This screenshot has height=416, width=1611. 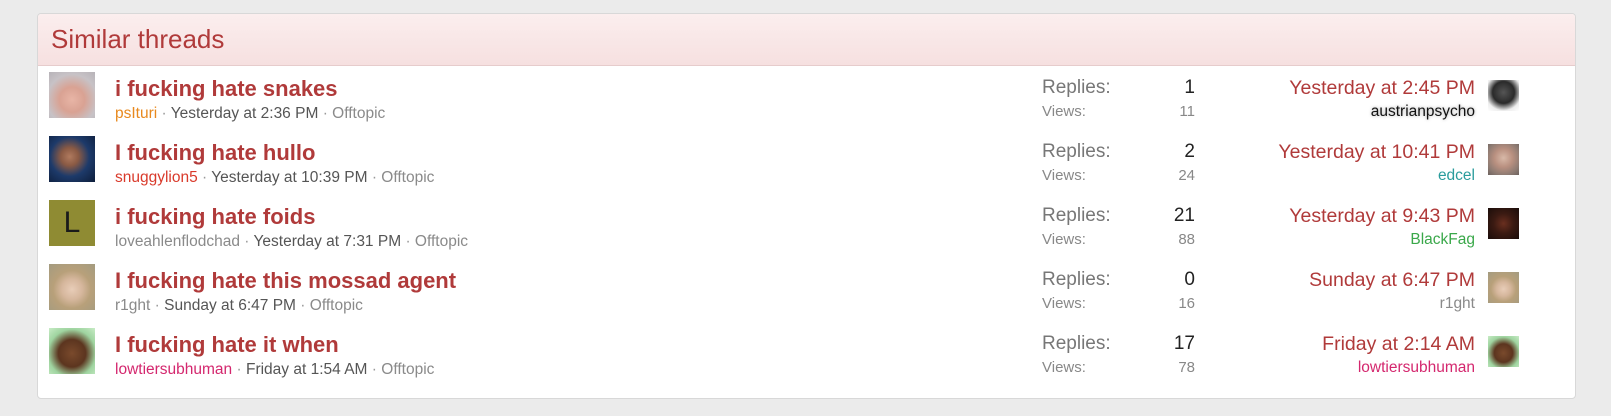 I want to click on last-post-user: BlackFag, so click(x=1442, y=240).